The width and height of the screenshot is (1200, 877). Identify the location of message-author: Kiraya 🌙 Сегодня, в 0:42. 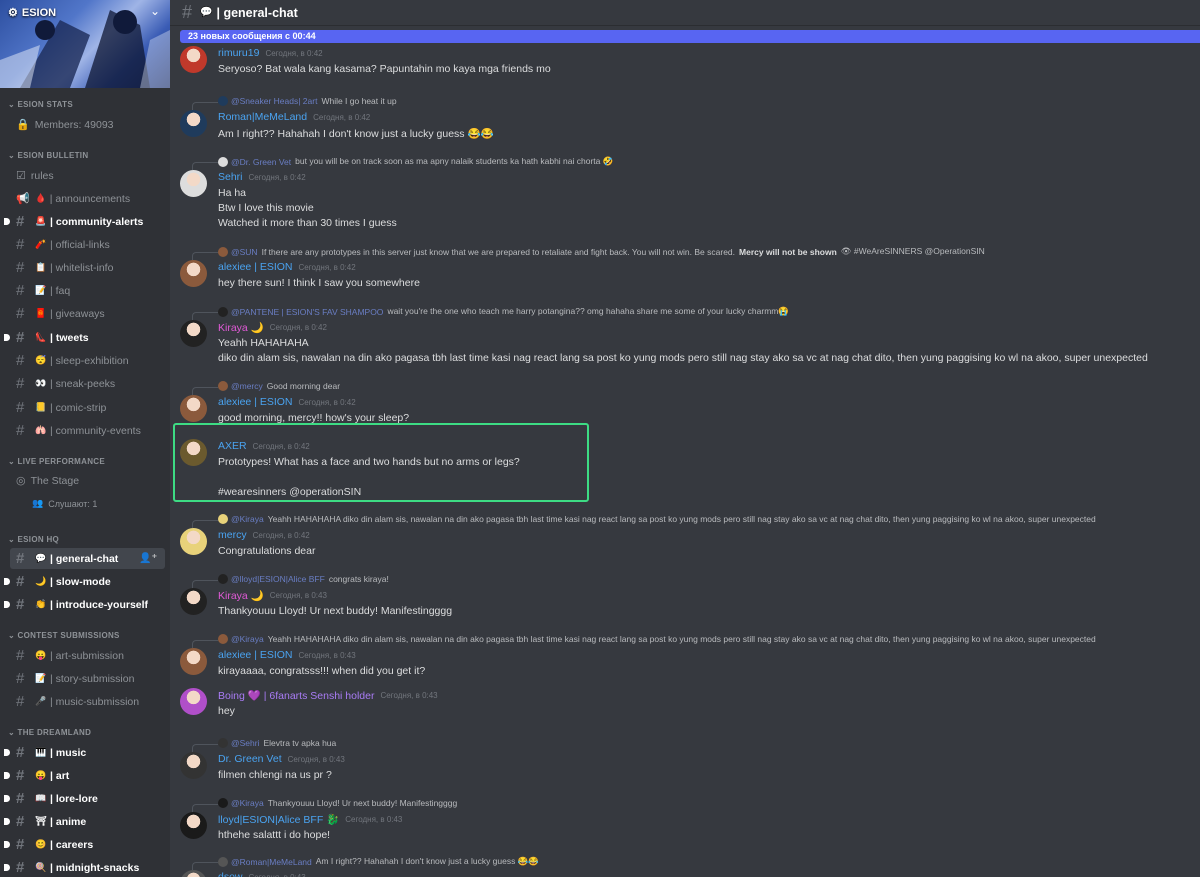
(272, 327).